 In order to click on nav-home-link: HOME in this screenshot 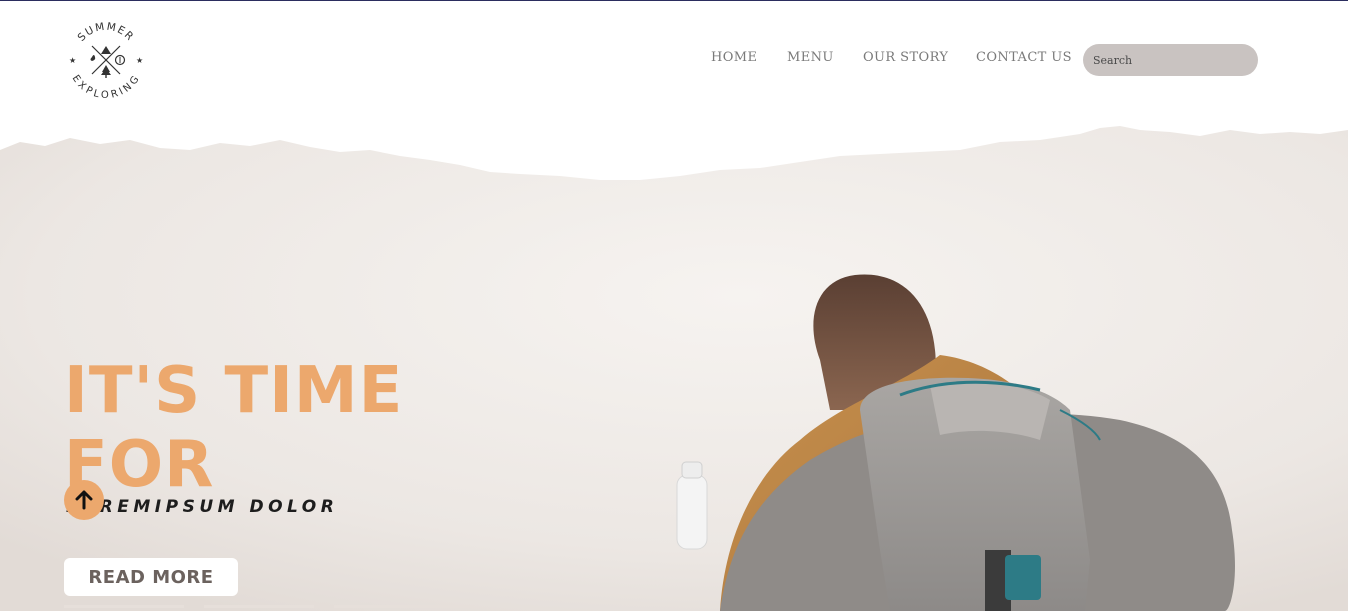, I will do `click(734, 57)`.